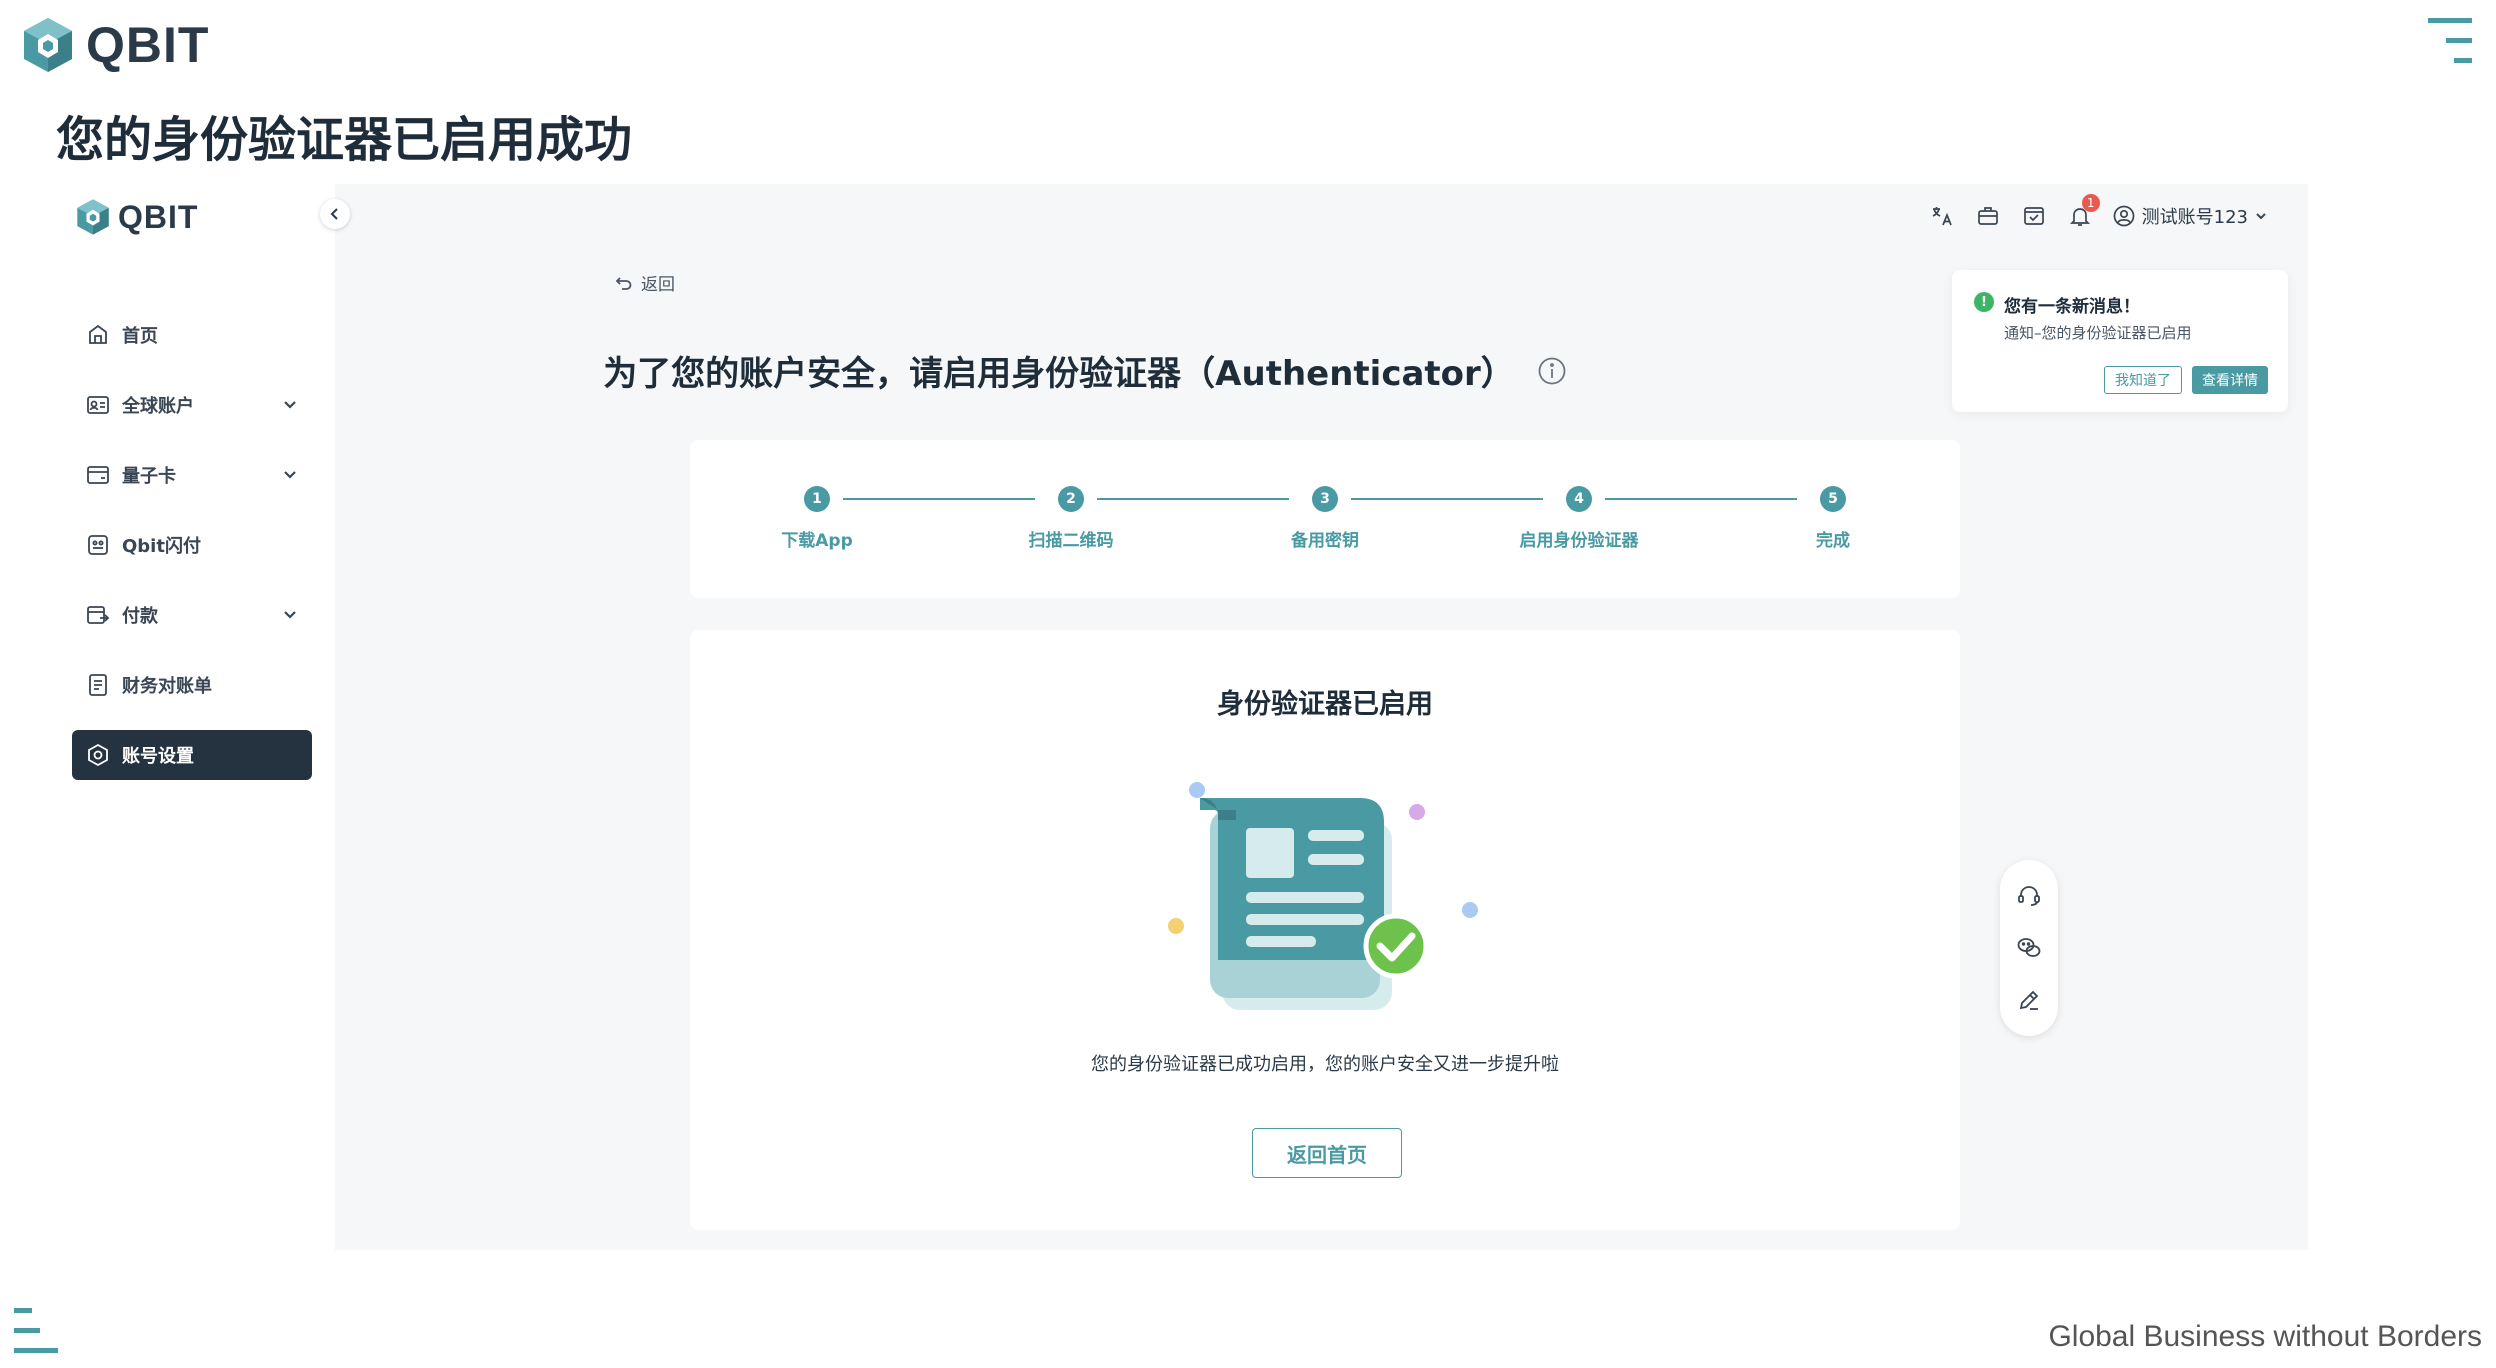 Image resolution: width=2496 pixels, height=1368 pixels. I want to click on page-heading-text: 为了您的账户安全，请启用身份验证器（Authenticator）, so click(1059, 374).